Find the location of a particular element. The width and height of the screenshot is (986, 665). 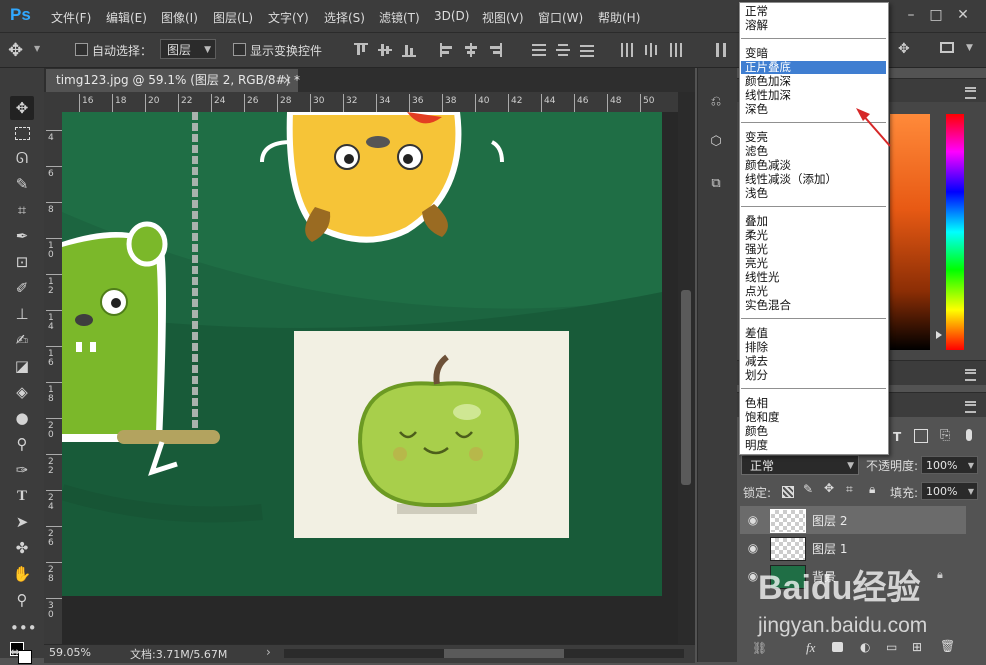

zoom-tool-icon: ⚲ is located at coordinates (22, 600).